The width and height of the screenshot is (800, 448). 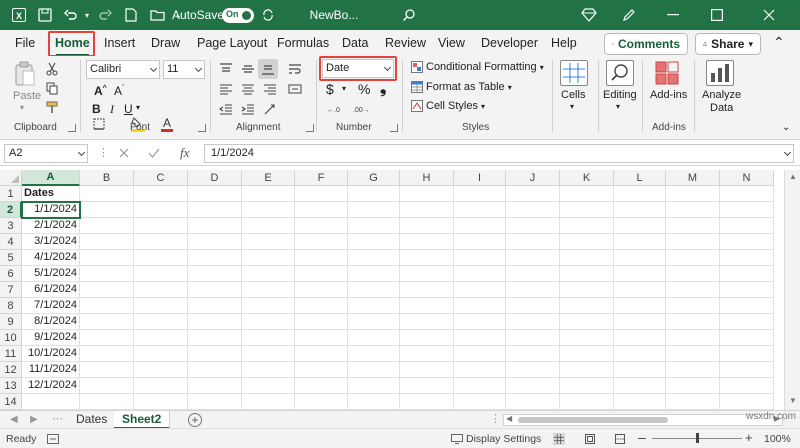 What do you see at coordinates (417, 87) in the screenshot?
I see `format-as-table-icon` at bounding box center [417, 87].